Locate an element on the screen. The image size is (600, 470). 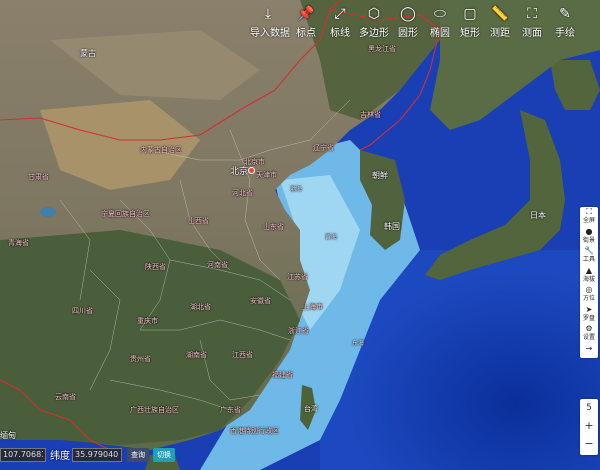
elevation-button: ▲ 海拔 is located at coordinates (589, 276).